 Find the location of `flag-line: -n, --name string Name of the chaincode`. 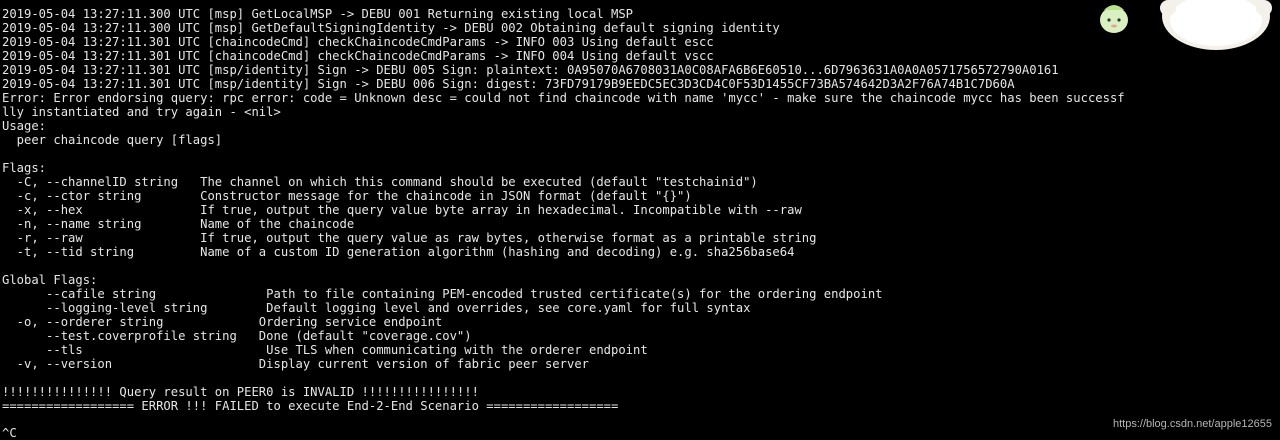

flag-line: -n, --name string Name of the chaincode is located at coordinates (178, 224).